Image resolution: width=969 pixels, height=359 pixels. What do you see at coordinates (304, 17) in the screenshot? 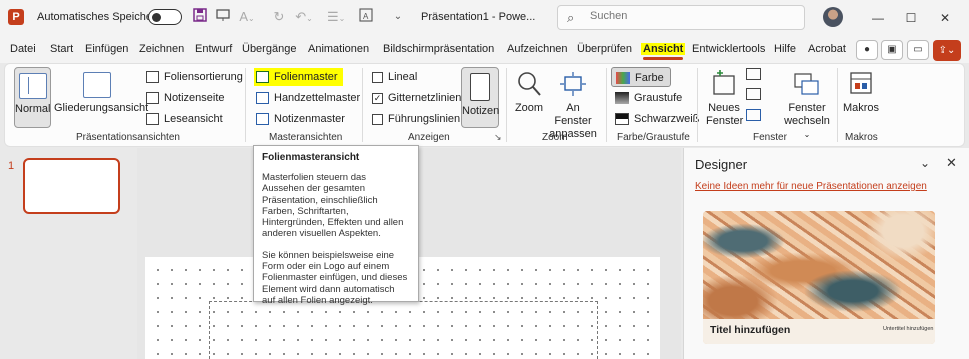
I see `undo-icon: ↶⌄` at bounding box center [304, 17].